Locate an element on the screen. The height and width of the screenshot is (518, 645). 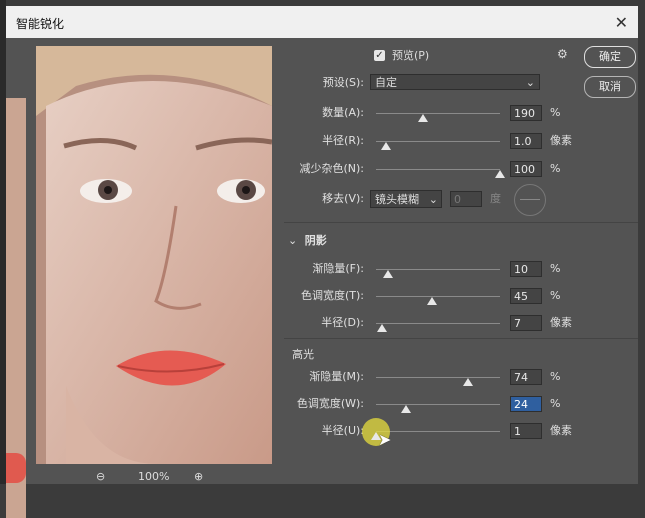
amount-slider-thumb is located at coordinates (423, 118).